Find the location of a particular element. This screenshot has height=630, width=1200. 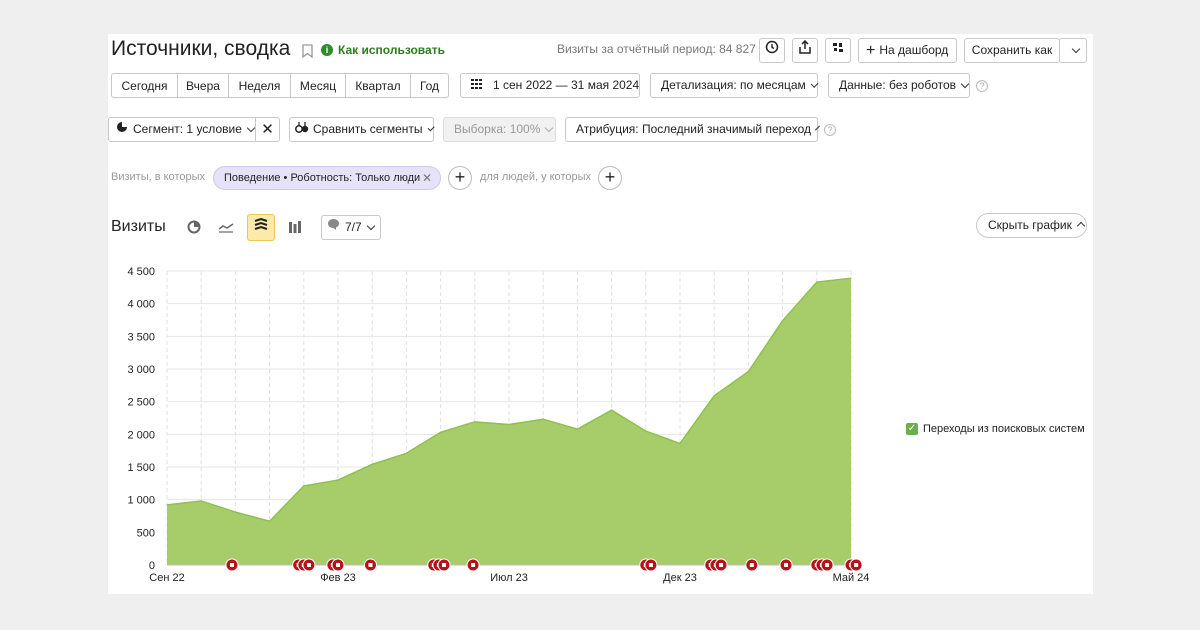

comment-icon is located at coordinates (333, 227).